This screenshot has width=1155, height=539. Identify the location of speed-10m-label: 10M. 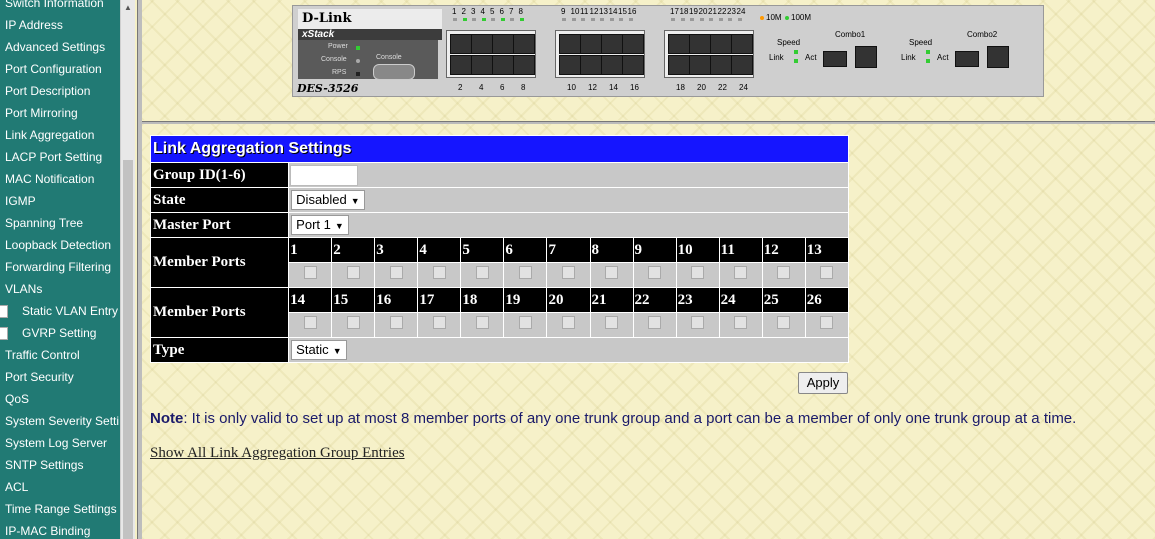
(774, 17).